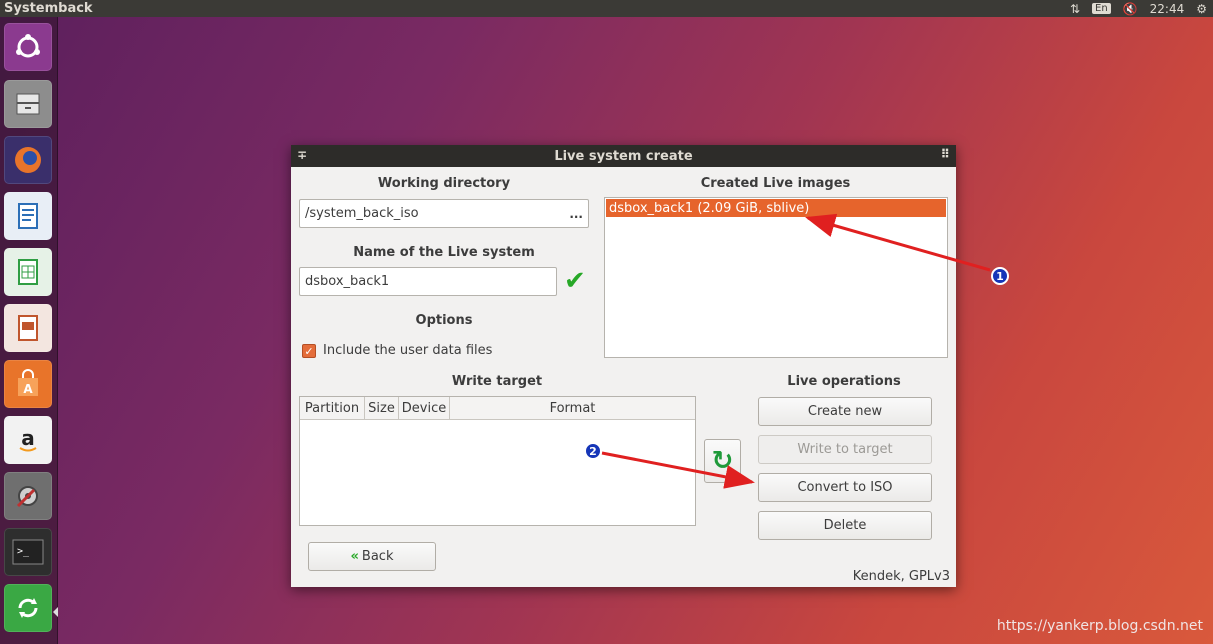 The width and height of the screenshot is (1213, 644). Describe the element at coordinates (844, 381) in the screenshot. I see `live-operations-label: Live operations` at that location.